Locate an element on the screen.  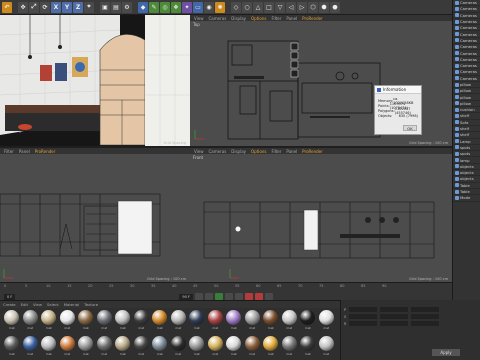
apply-button: Apply is located at coordinates (446, 352).